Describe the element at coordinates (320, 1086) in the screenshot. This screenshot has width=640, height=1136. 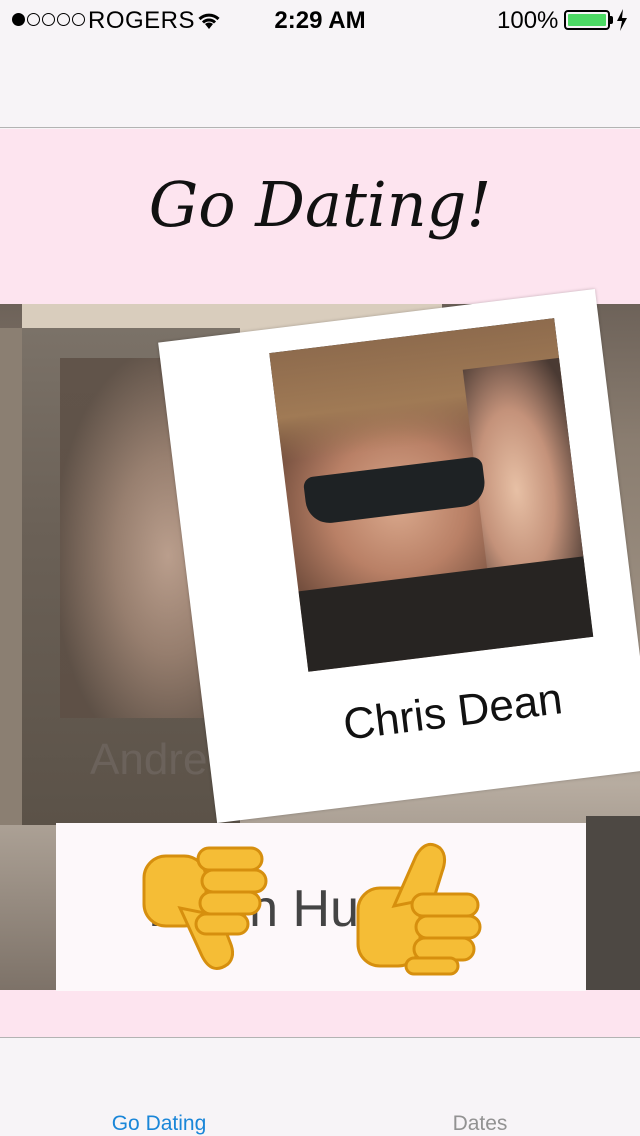
I see `tab-bar: Go Dating Dates` at that location.